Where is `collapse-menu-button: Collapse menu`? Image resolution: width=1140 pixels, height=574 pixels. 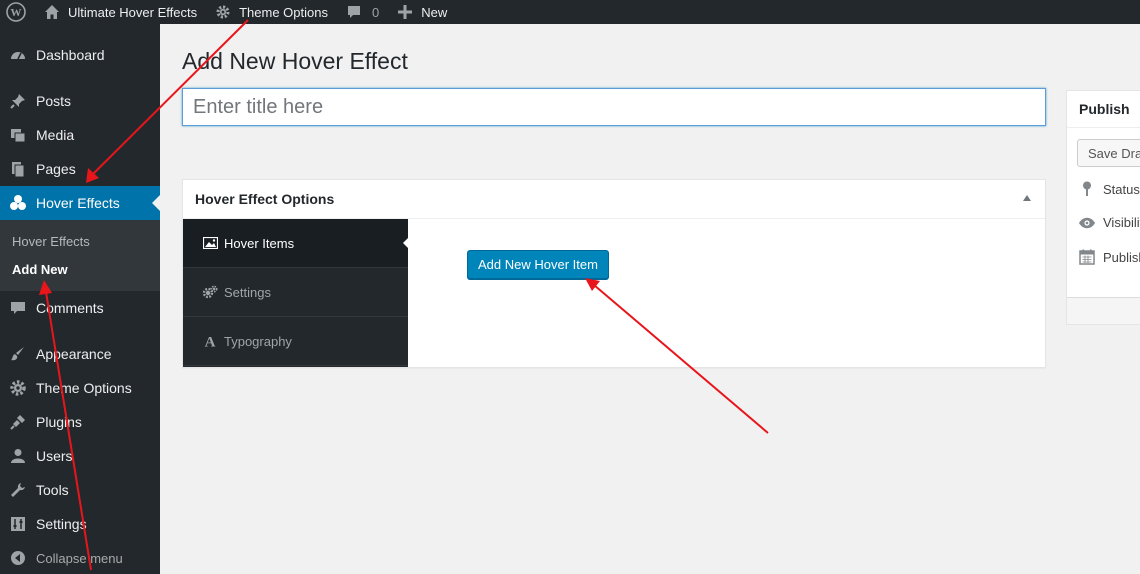
collapse-menu-button: Collapse menu is located at coordinates (80, 557).